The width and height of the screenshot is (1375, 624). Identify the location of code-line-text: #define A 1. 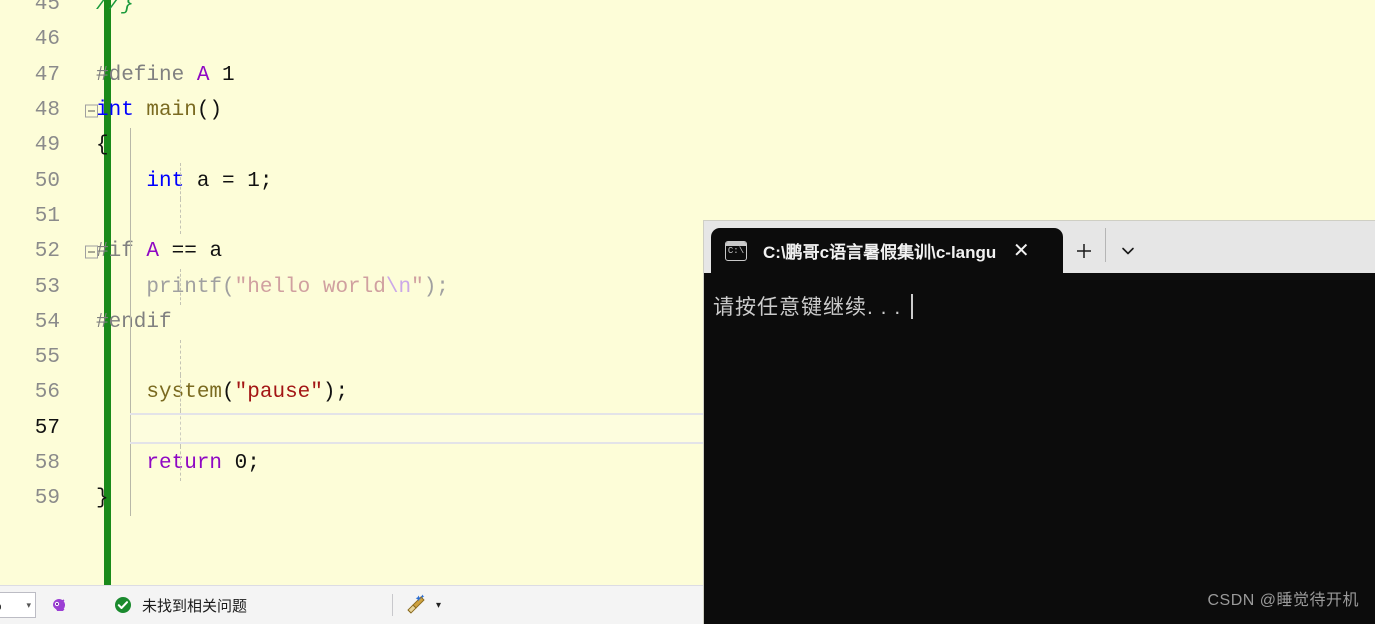
(165, 75).